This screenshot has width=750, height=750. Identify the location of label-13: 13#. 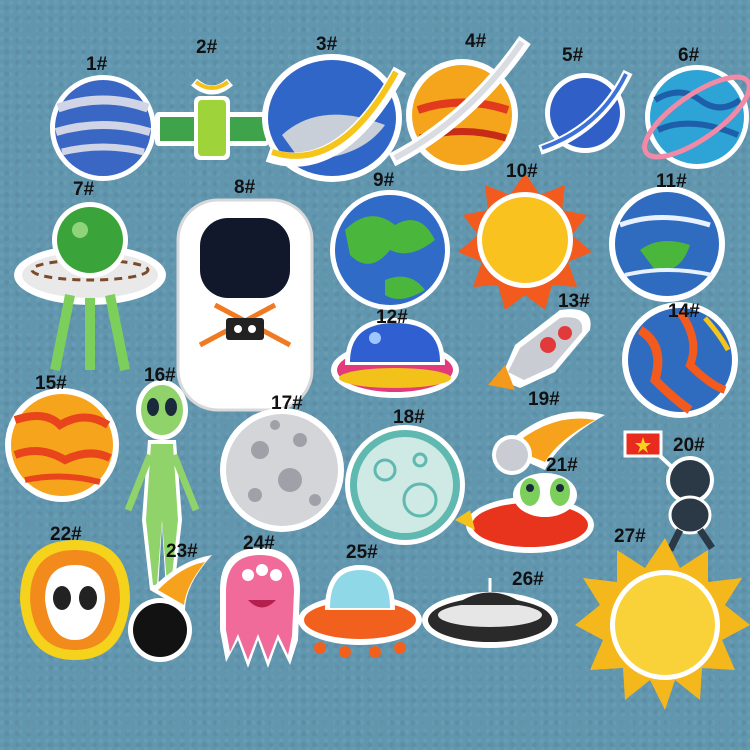
(574, 301).